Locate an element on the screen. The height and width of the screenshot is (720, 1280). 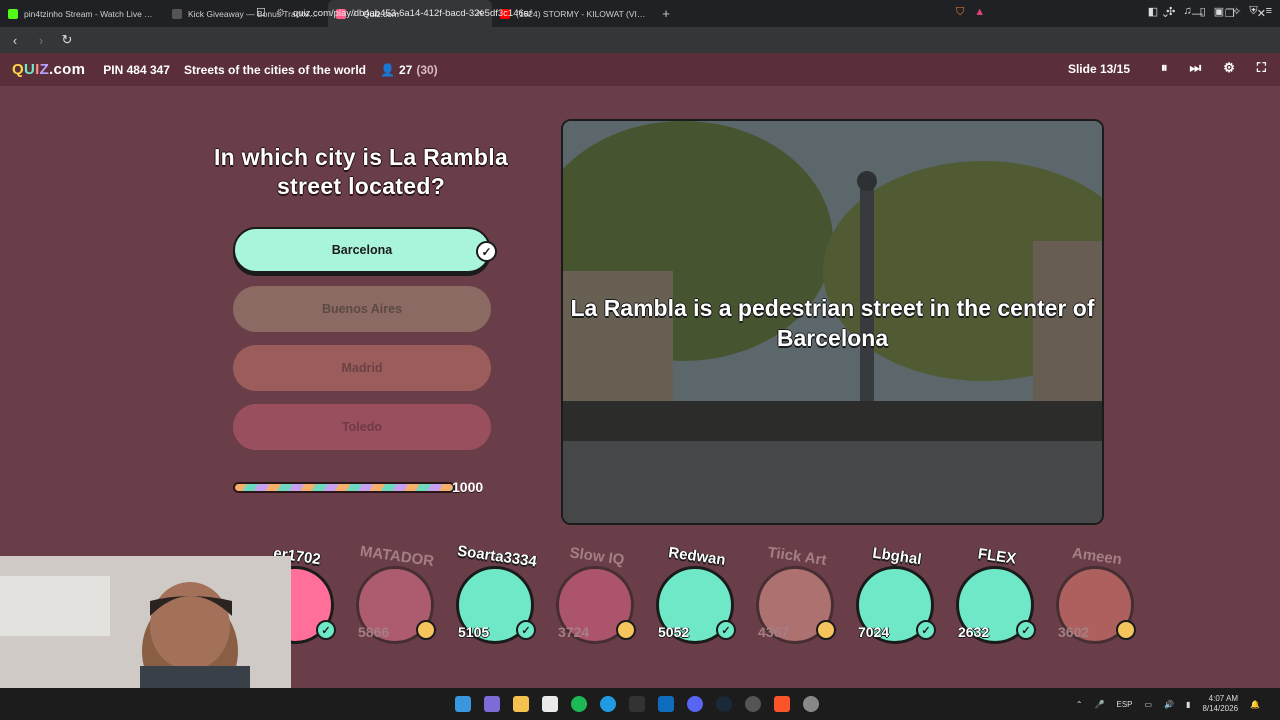
person-icon: 👤 is located at coordinates (387, 69).